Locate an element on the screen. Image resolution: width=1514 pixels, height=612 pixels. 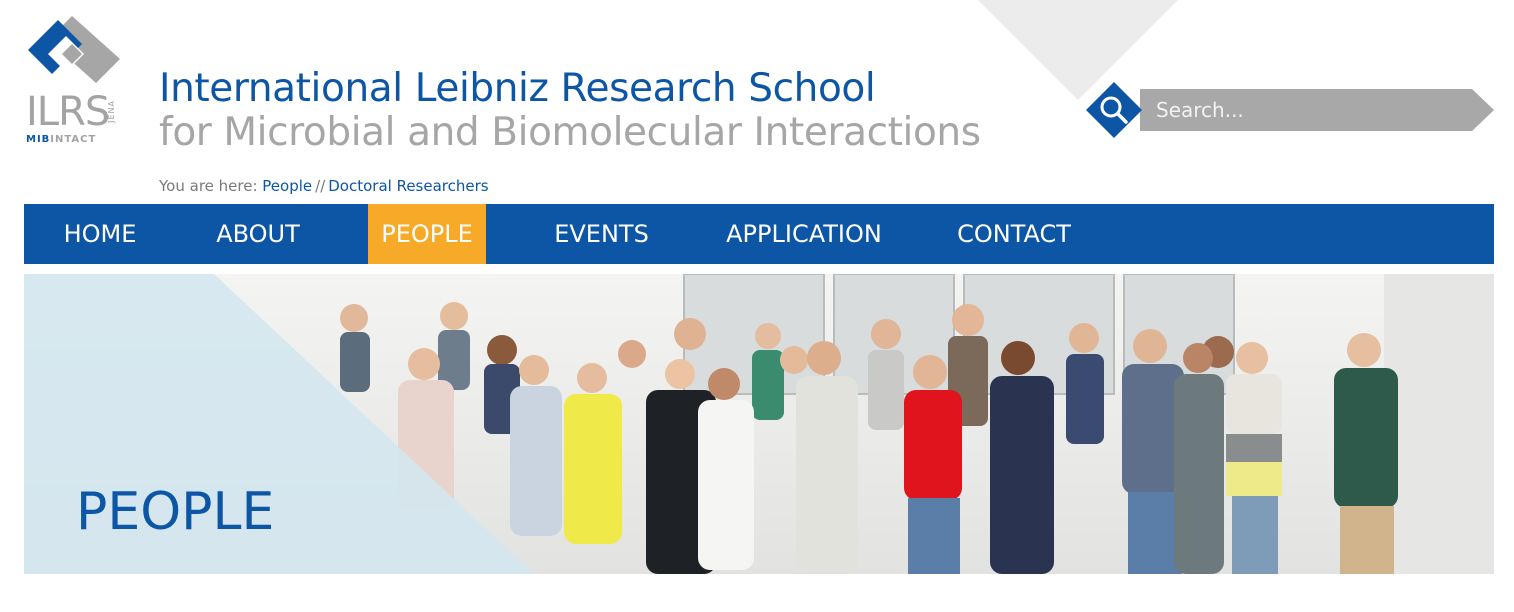
nav-item-contact: CONTACT is located at coordinates (1014, 234).